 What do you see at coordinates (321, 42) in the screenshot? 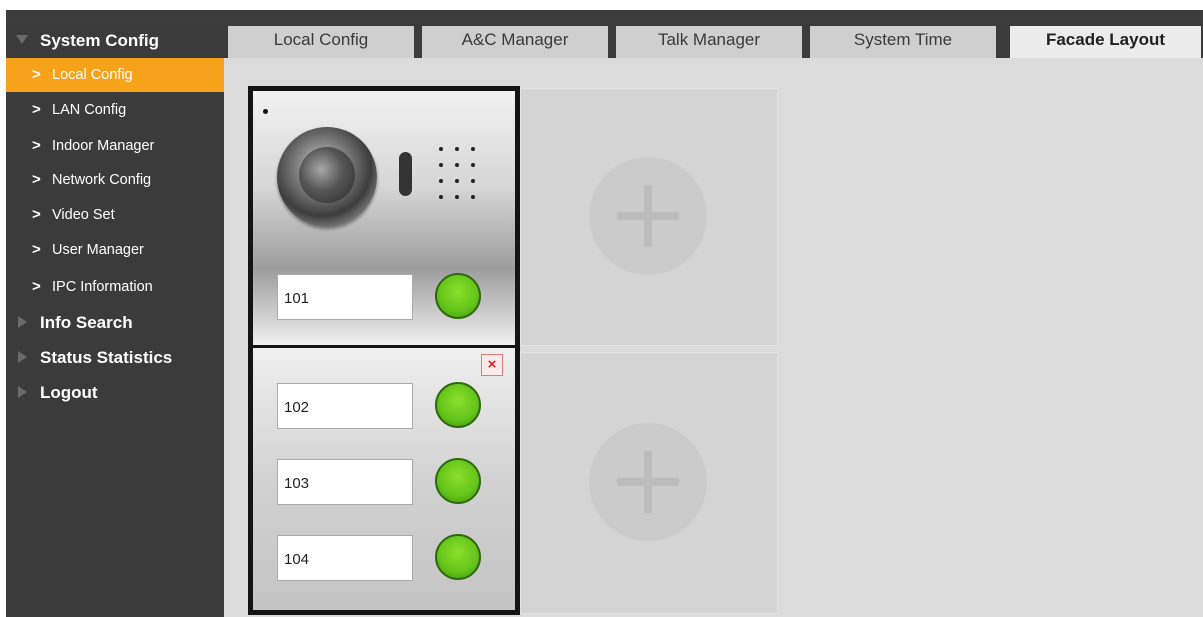
I see `tab-local-config: Local Config` at bounding box center [321, 42].